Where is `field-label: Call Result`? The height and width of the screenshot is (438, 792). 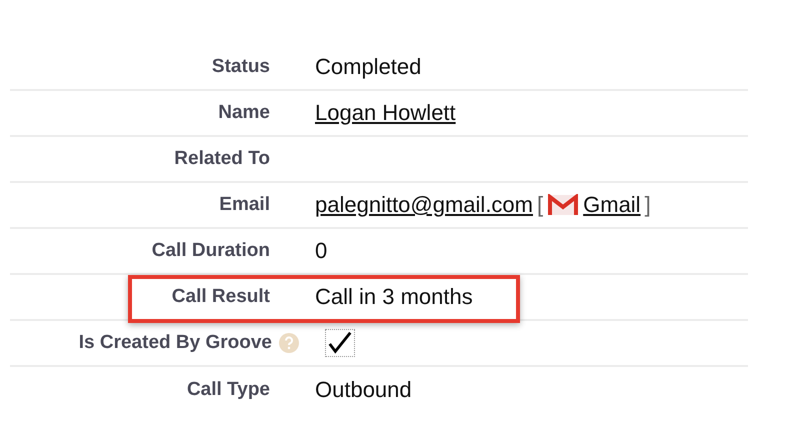 field-label: Call Result is located at coordinates (221, 297).